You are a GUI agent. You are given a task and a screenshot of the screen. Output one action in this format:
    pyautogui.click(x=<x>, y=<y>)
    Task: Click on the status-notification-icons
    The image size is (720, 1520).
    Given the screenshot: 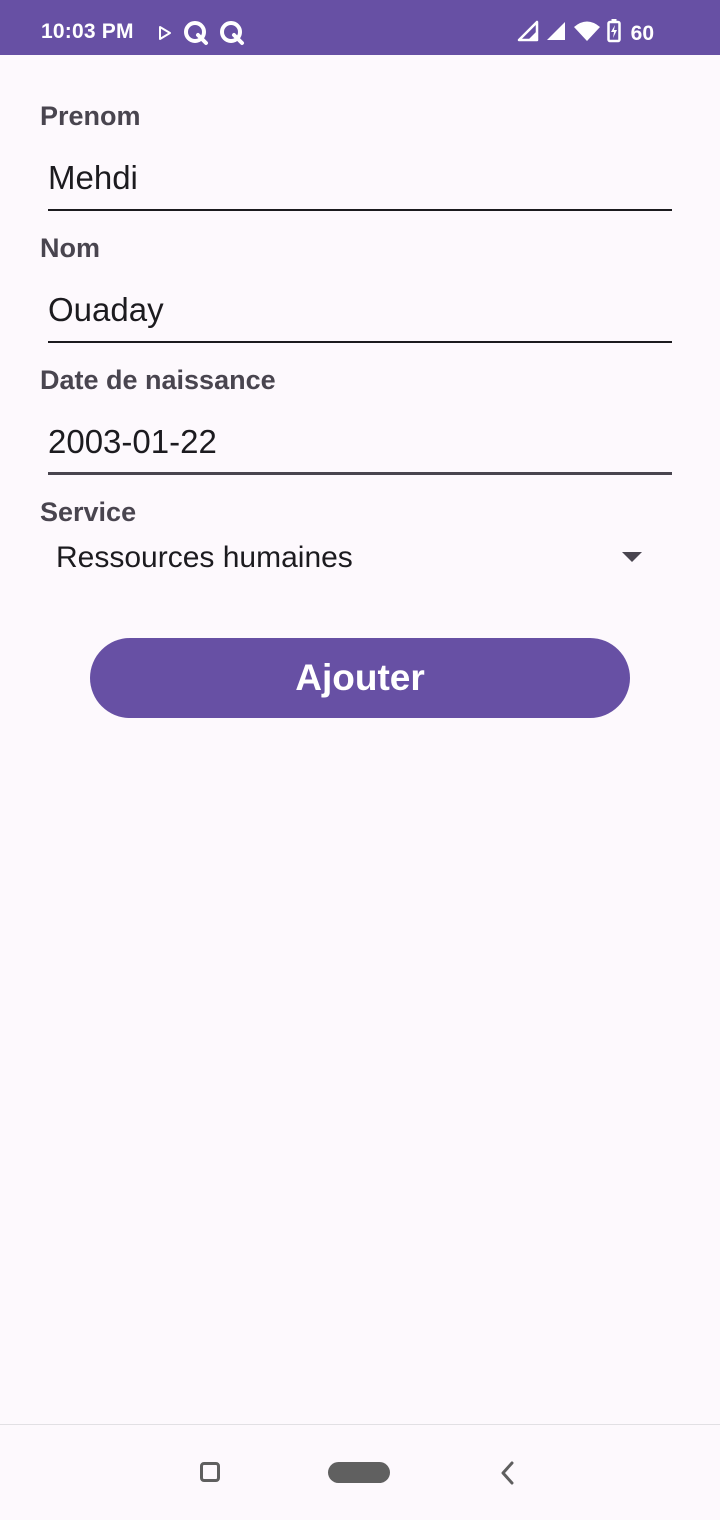 What is the action you would take?
    pyautogui.click(x=201, y=35)
    